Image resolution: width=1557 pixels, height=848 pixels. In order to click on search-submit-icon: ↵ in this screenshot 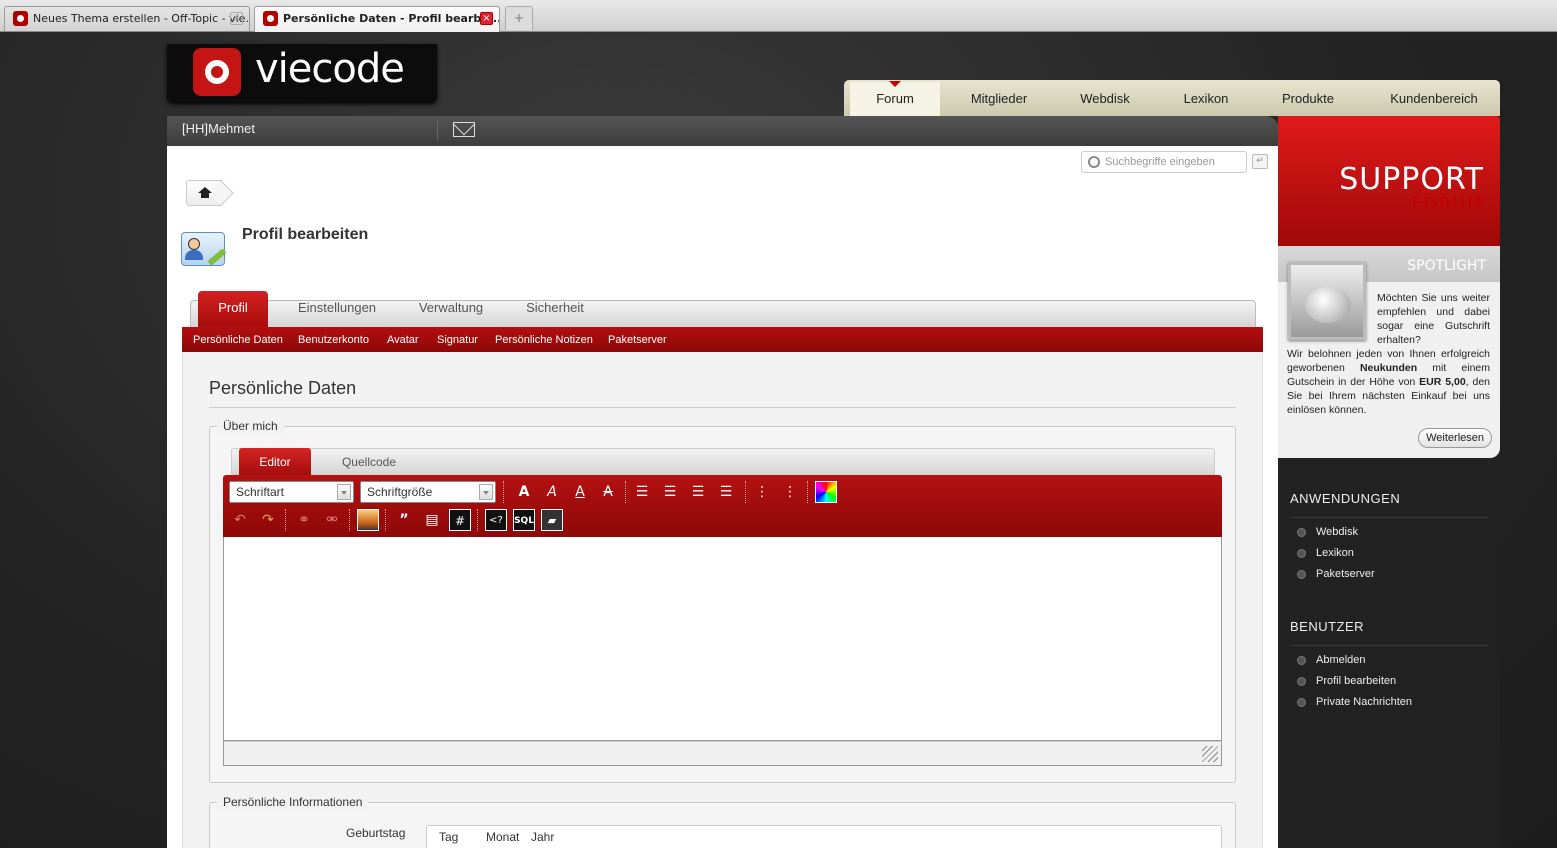, I will do `click(1260, 161)`.